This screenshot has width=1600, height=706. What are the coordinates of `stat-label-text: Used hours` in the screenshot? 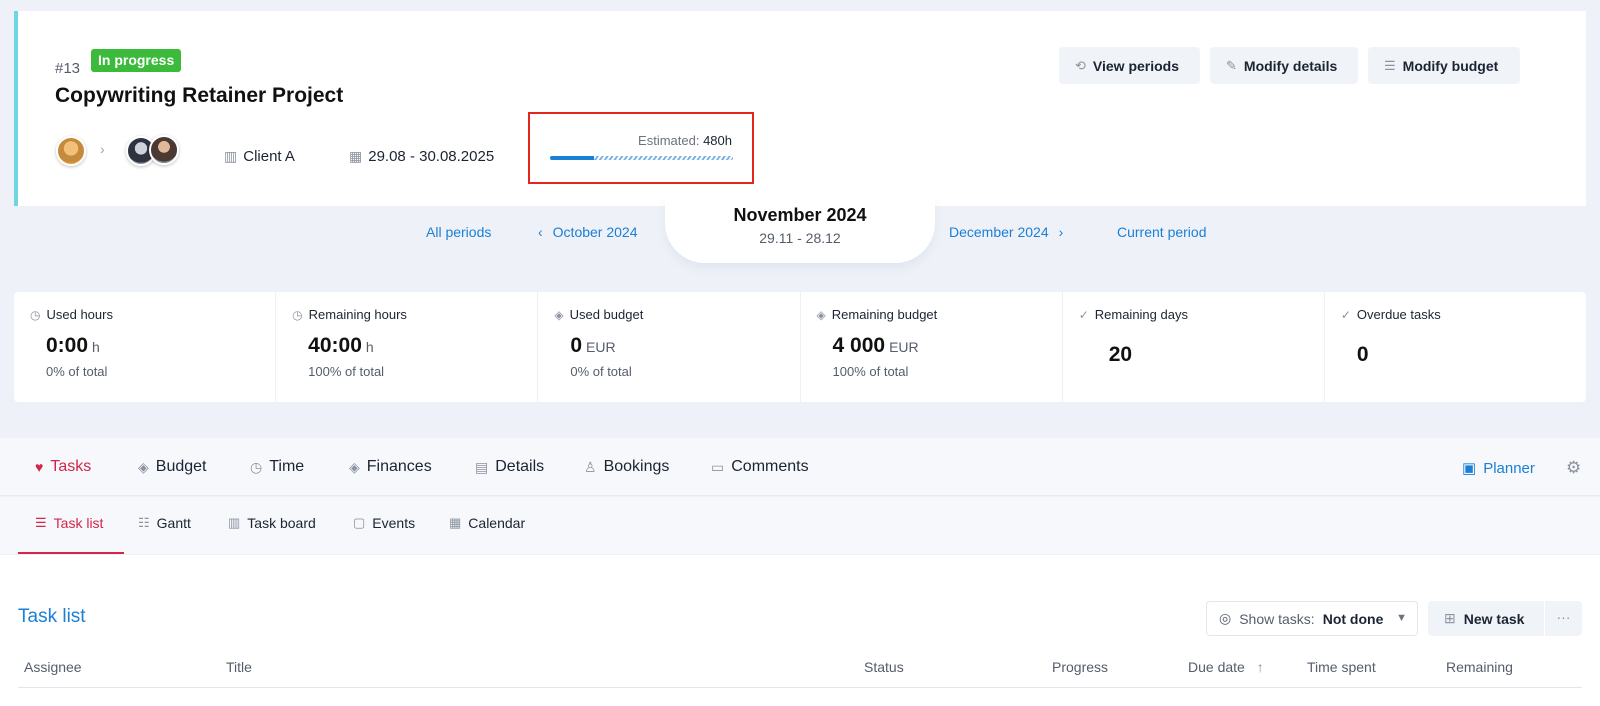 It's located at (79, 314).